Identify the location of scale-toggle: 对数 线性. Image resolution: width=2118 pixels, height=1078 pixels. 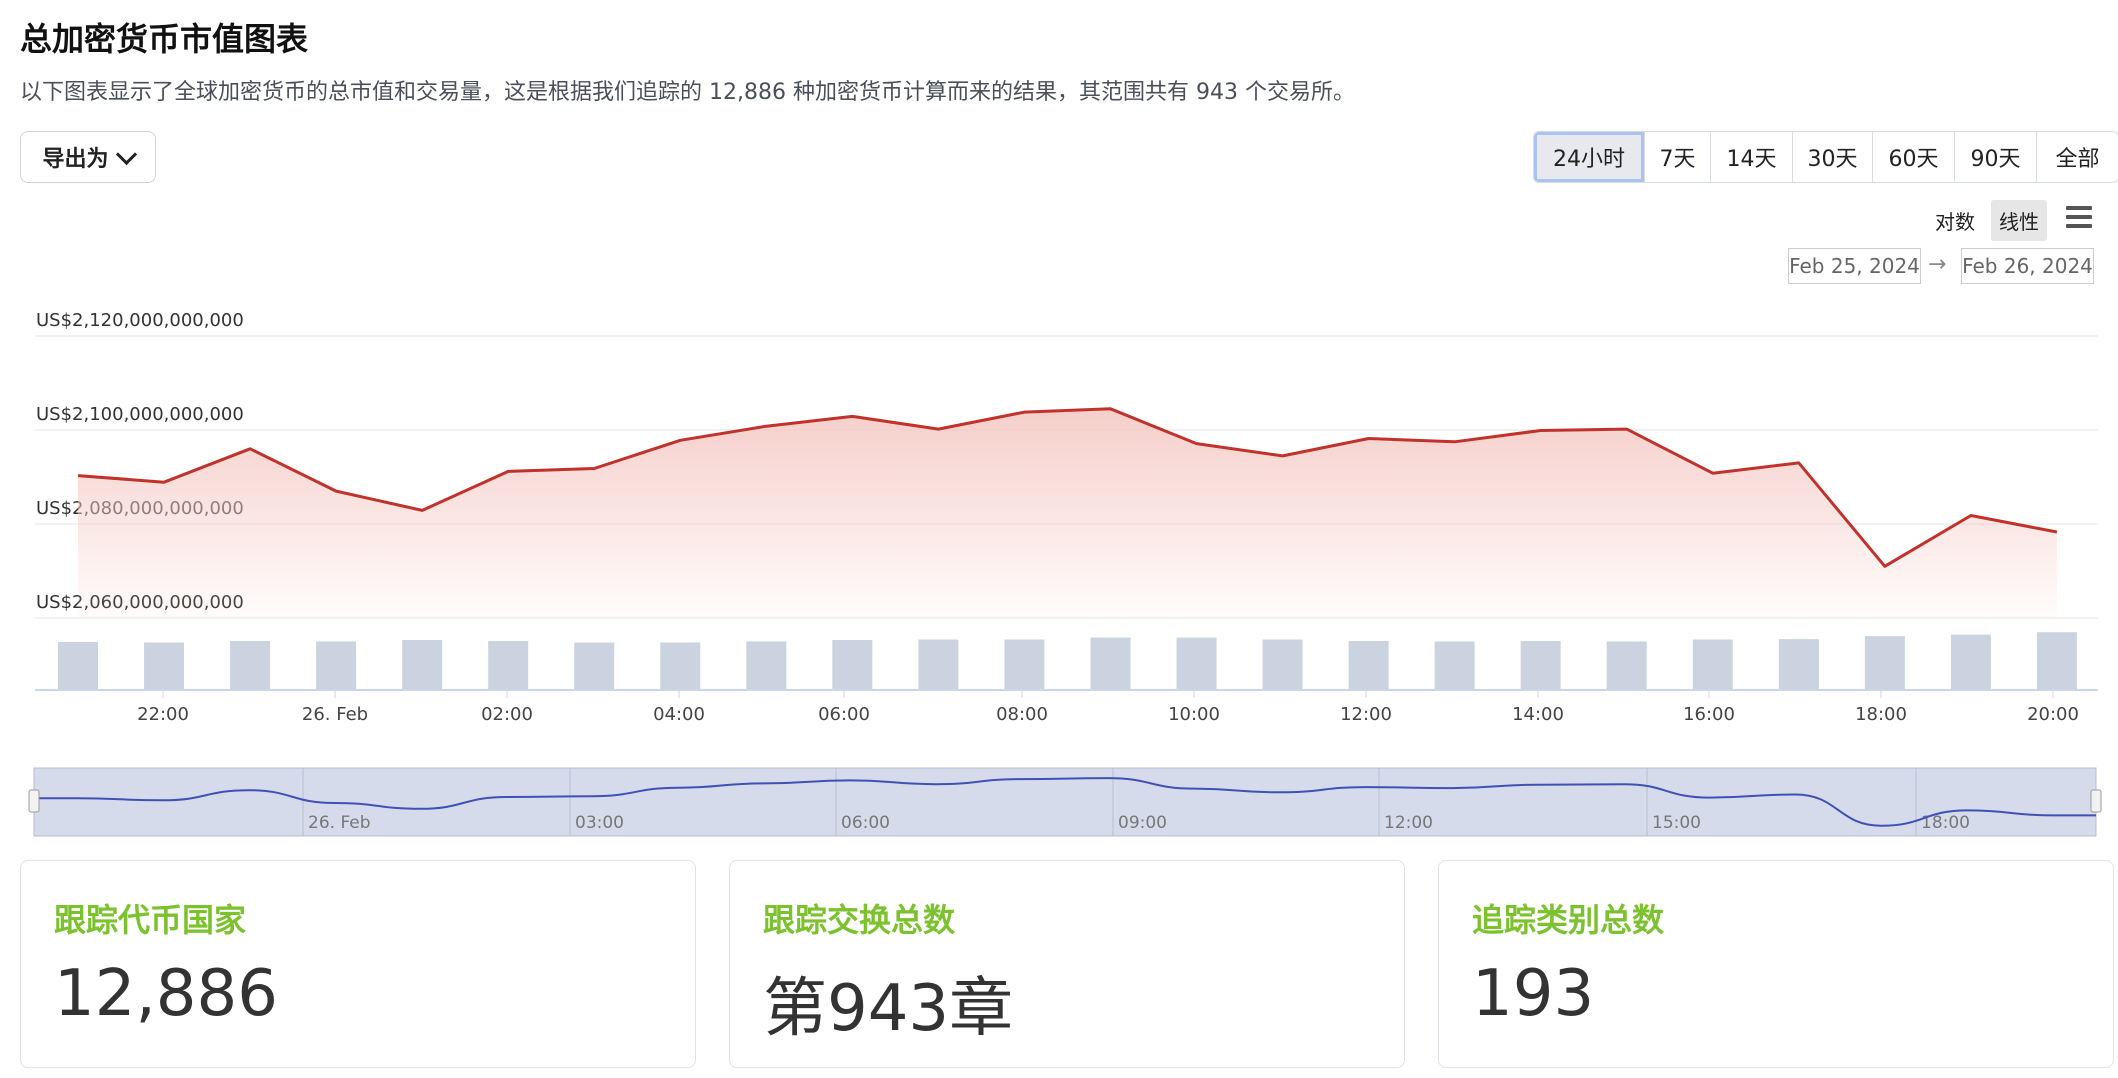
(1987, 220).